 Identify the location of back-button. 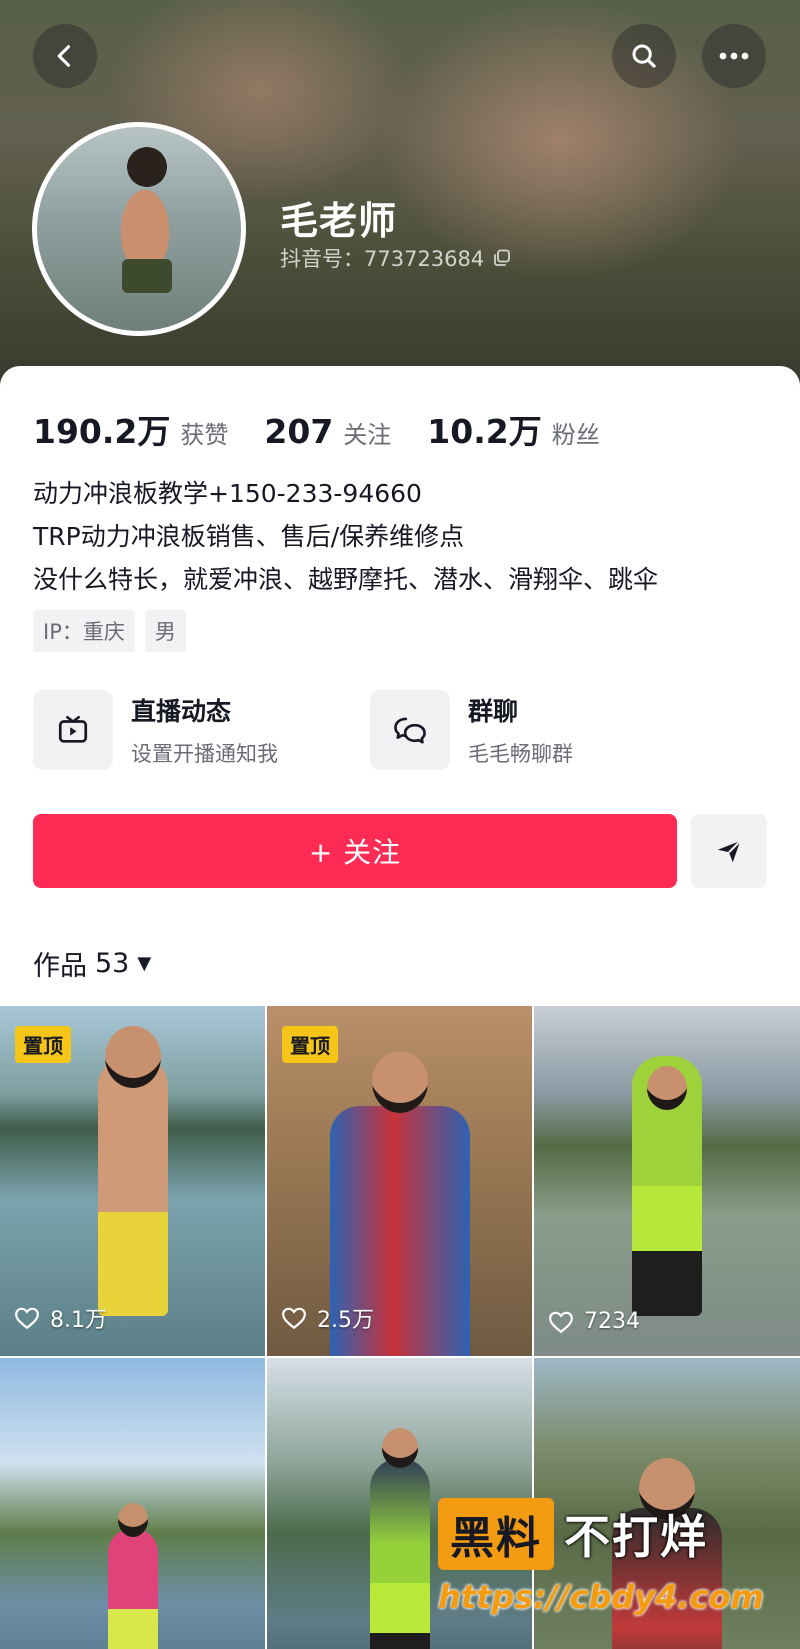
(65, 56).